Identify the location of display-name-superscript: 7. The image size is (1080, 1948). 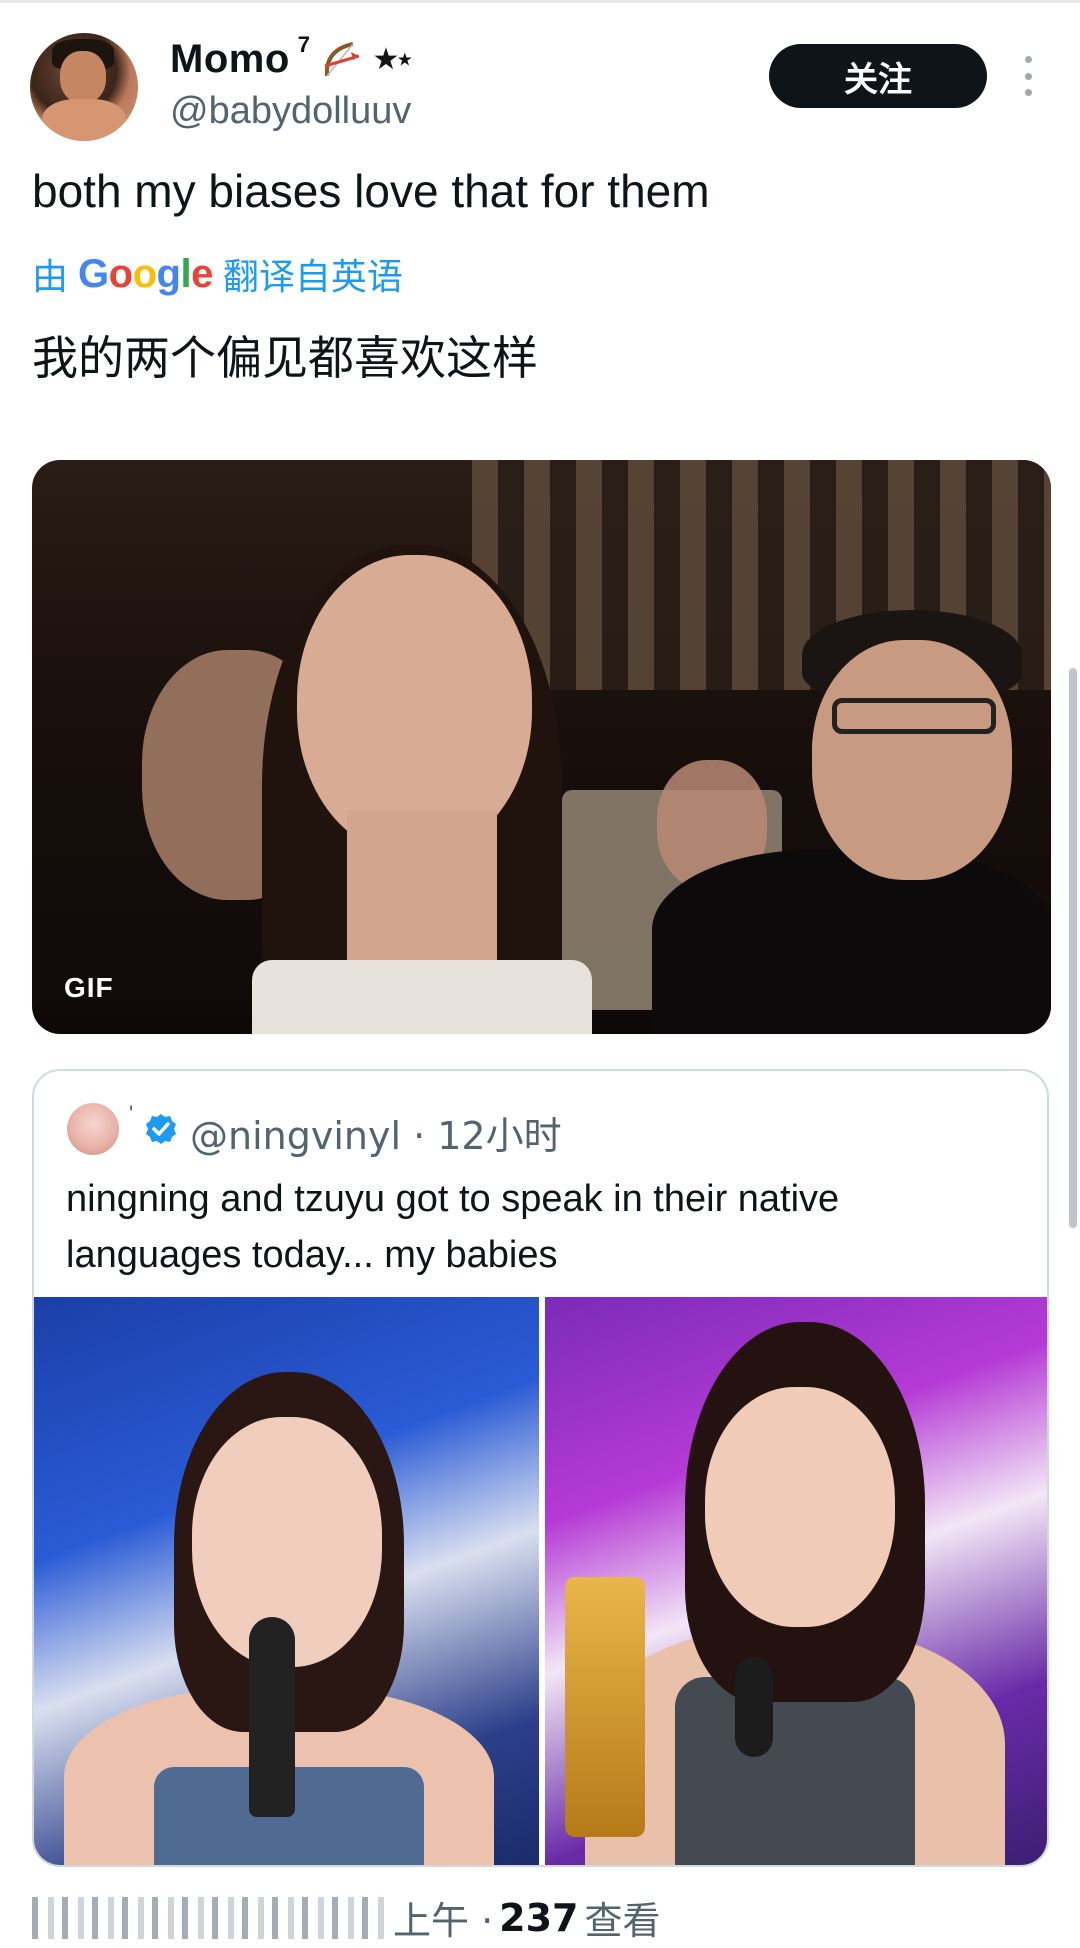
(304, 44).